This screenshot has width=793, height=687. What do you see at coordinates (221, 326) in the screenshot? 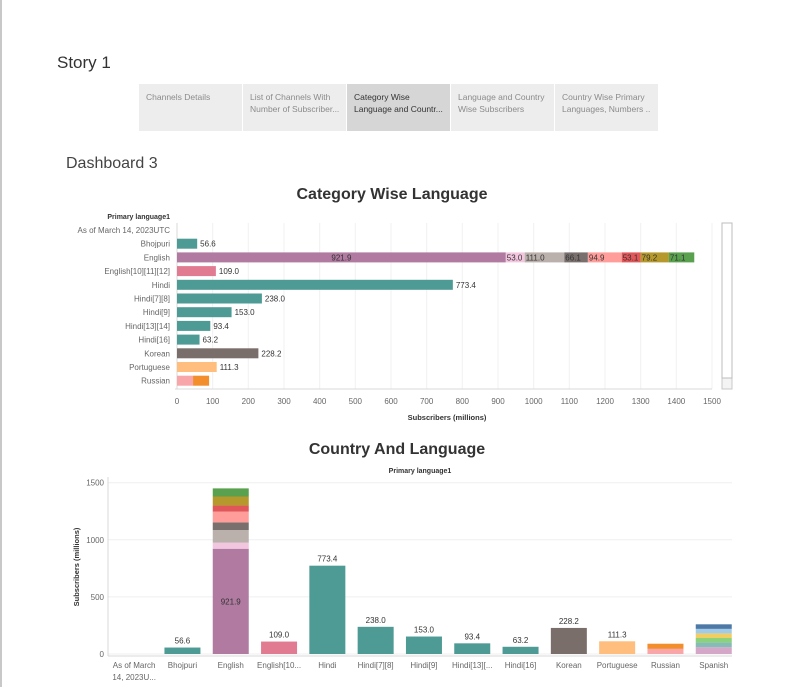
I see `data-label: 93.4` at bounding box center [221, 326].